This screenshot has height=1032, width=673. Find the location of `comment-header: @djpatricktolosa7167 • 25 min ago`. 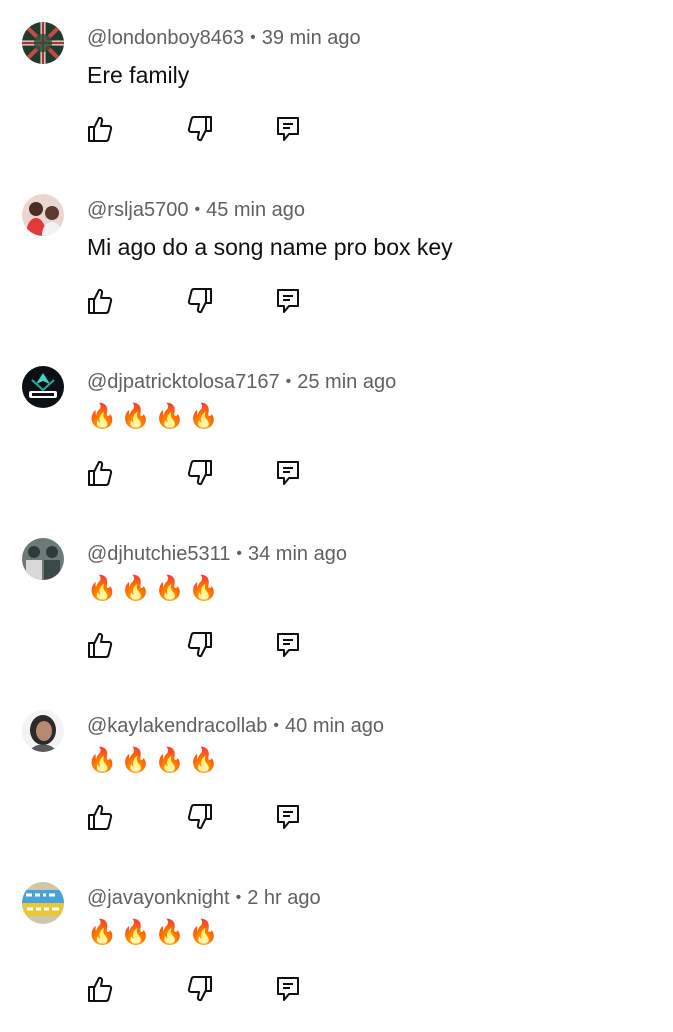

comment-header: @djpatricktolosa7167 • 25 min ago is located at coordinates (241, 383).